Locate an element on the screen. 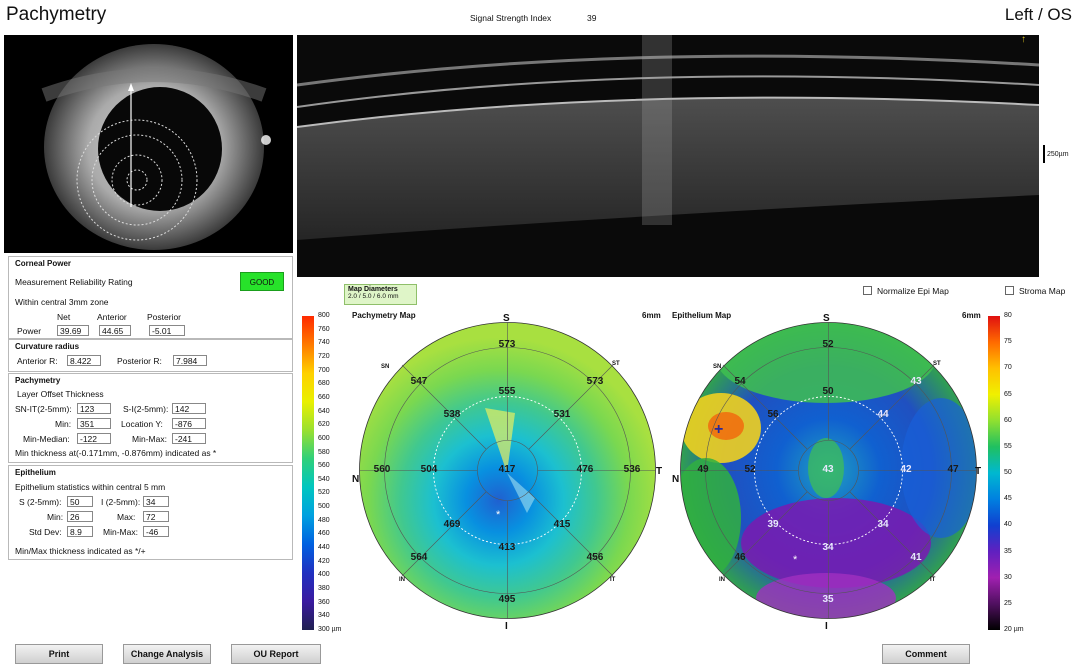 The height and width of the screenshot is (669, 1080). scale-bar is located at coordinates (1044, 154).